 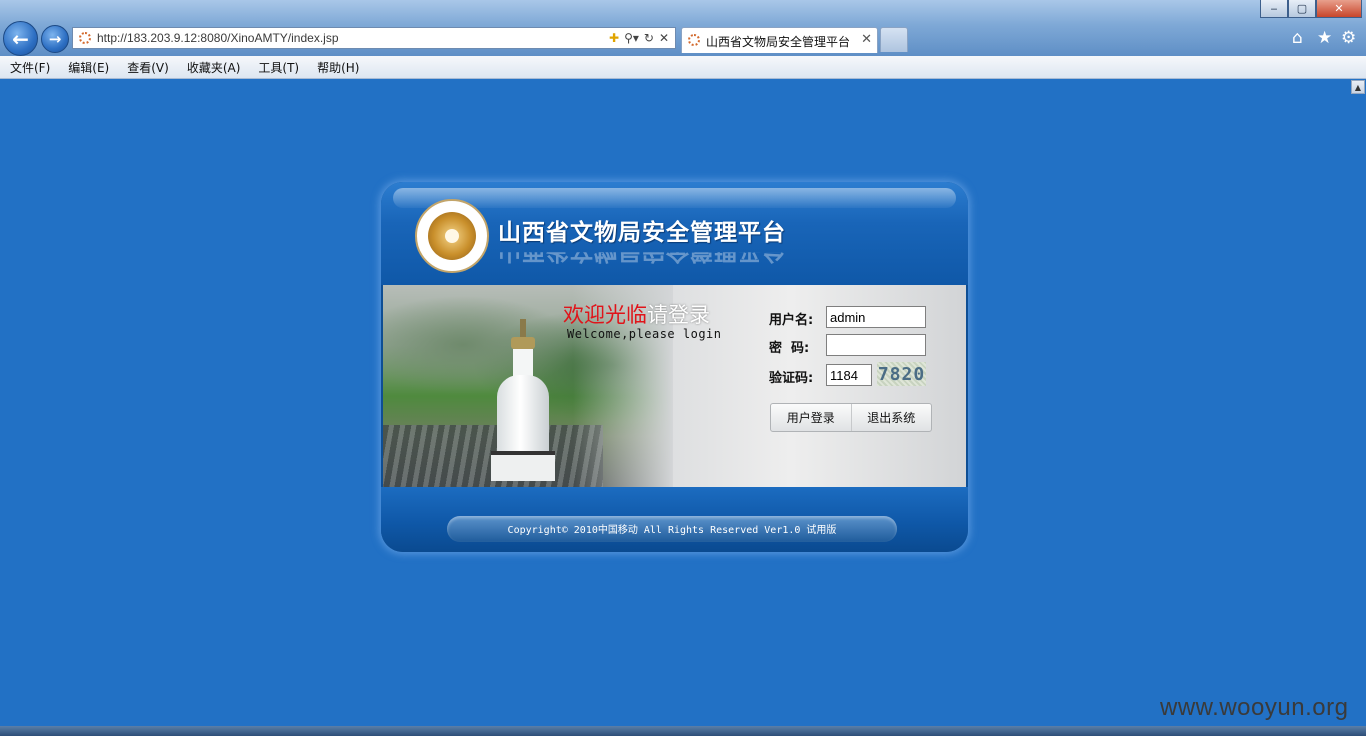 What do you see at coordinates (678, 315) in the screenshot?
I see `welcome-white-text: 请登录` at bounding box center [678, 315].